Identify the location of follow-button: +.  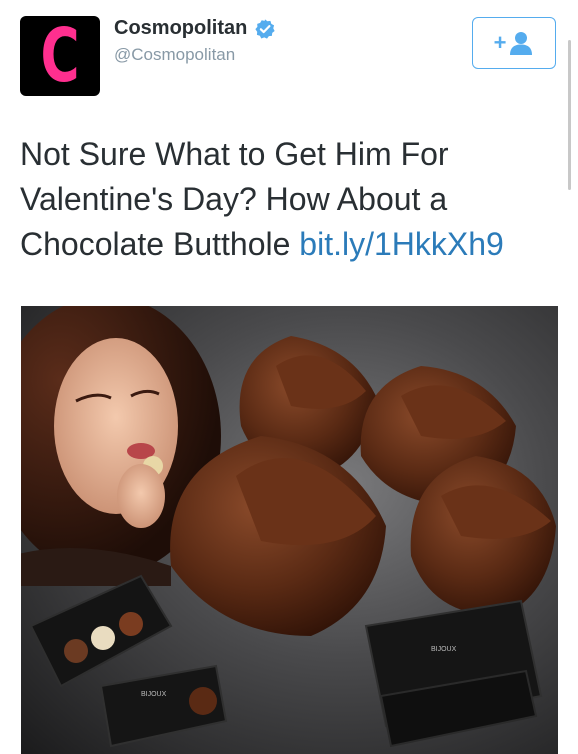
(514, 43).